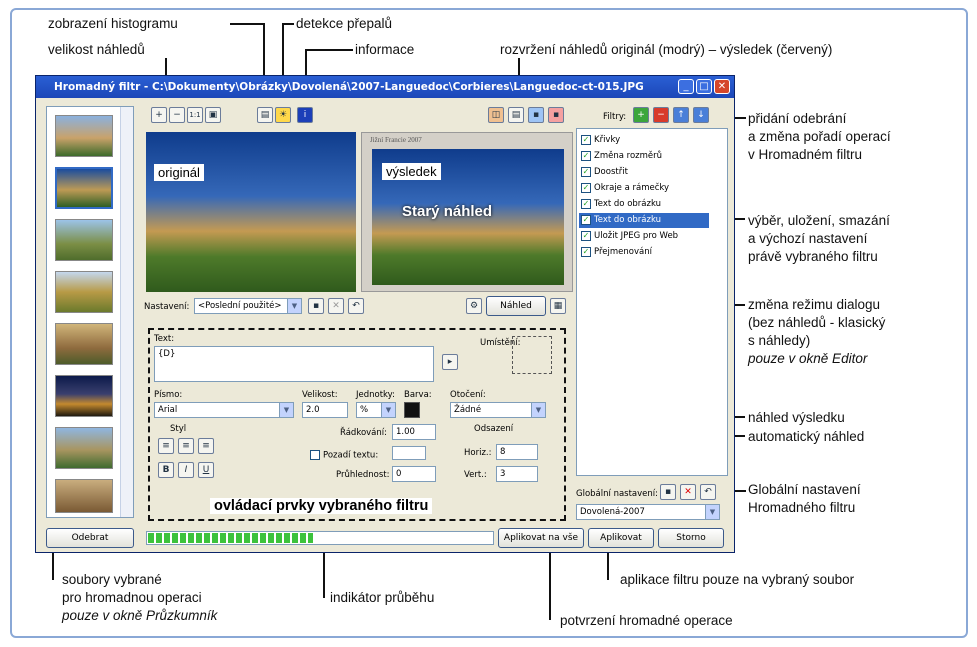  Describe the element at coordinates (178, 429) in the screenshot. I see `style-label: Styl` at that location.